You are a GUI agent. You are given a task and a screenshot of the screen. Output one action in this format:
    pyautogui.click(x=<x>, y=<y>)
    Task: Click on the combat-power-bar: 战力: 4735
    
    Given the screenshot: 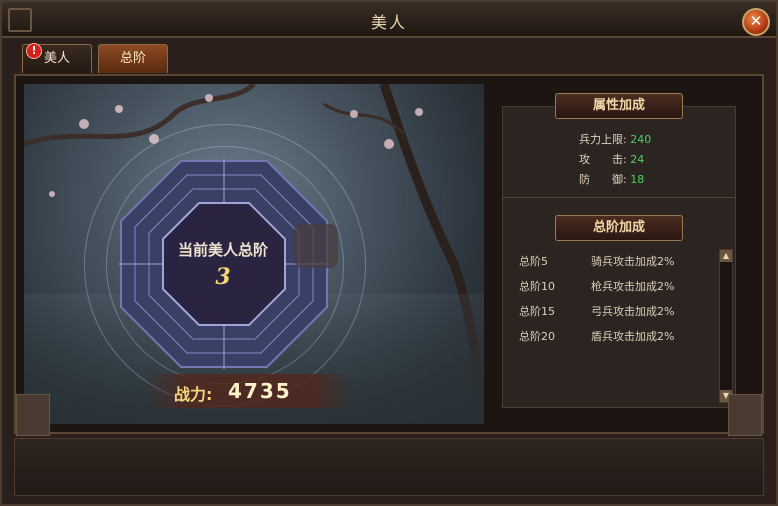 What is the action you would take?
    pyautogui.click(x=249, y=391)
    